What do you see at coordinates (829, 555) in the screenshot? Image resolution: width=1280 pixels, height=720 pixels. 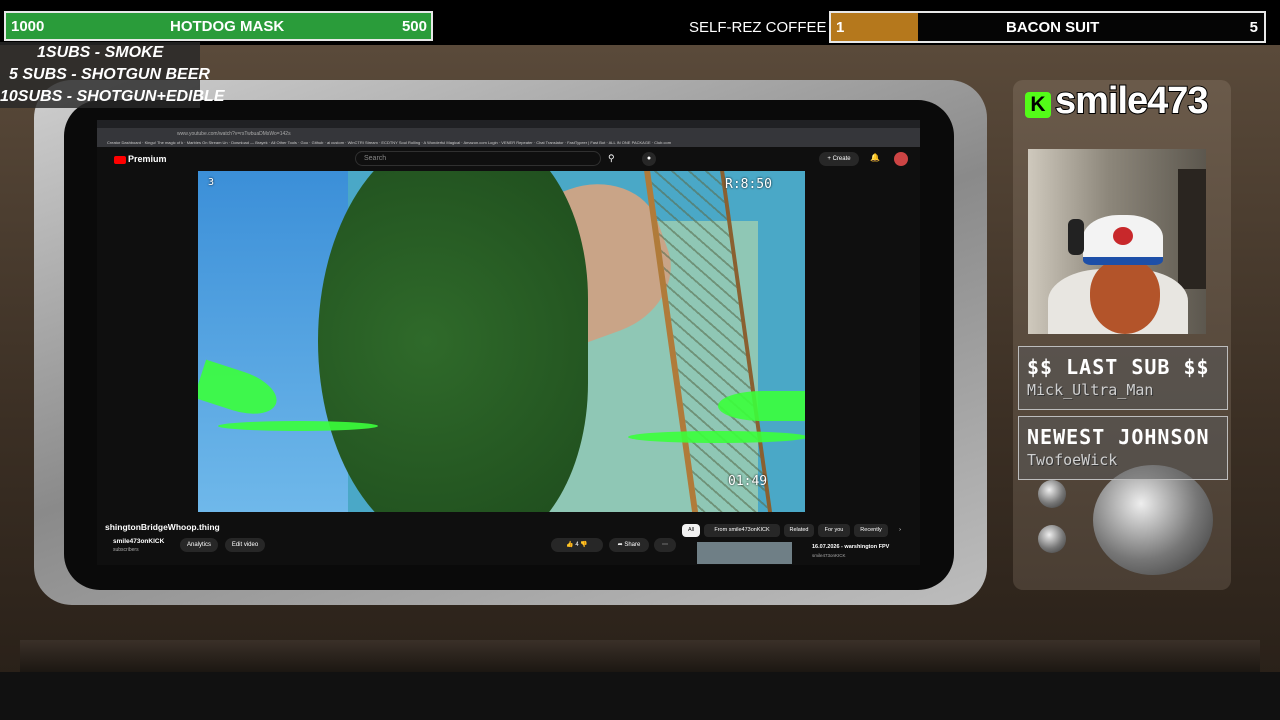 I see `recommendation-channel: smile473onKICK` at bounding box center [829, 555].